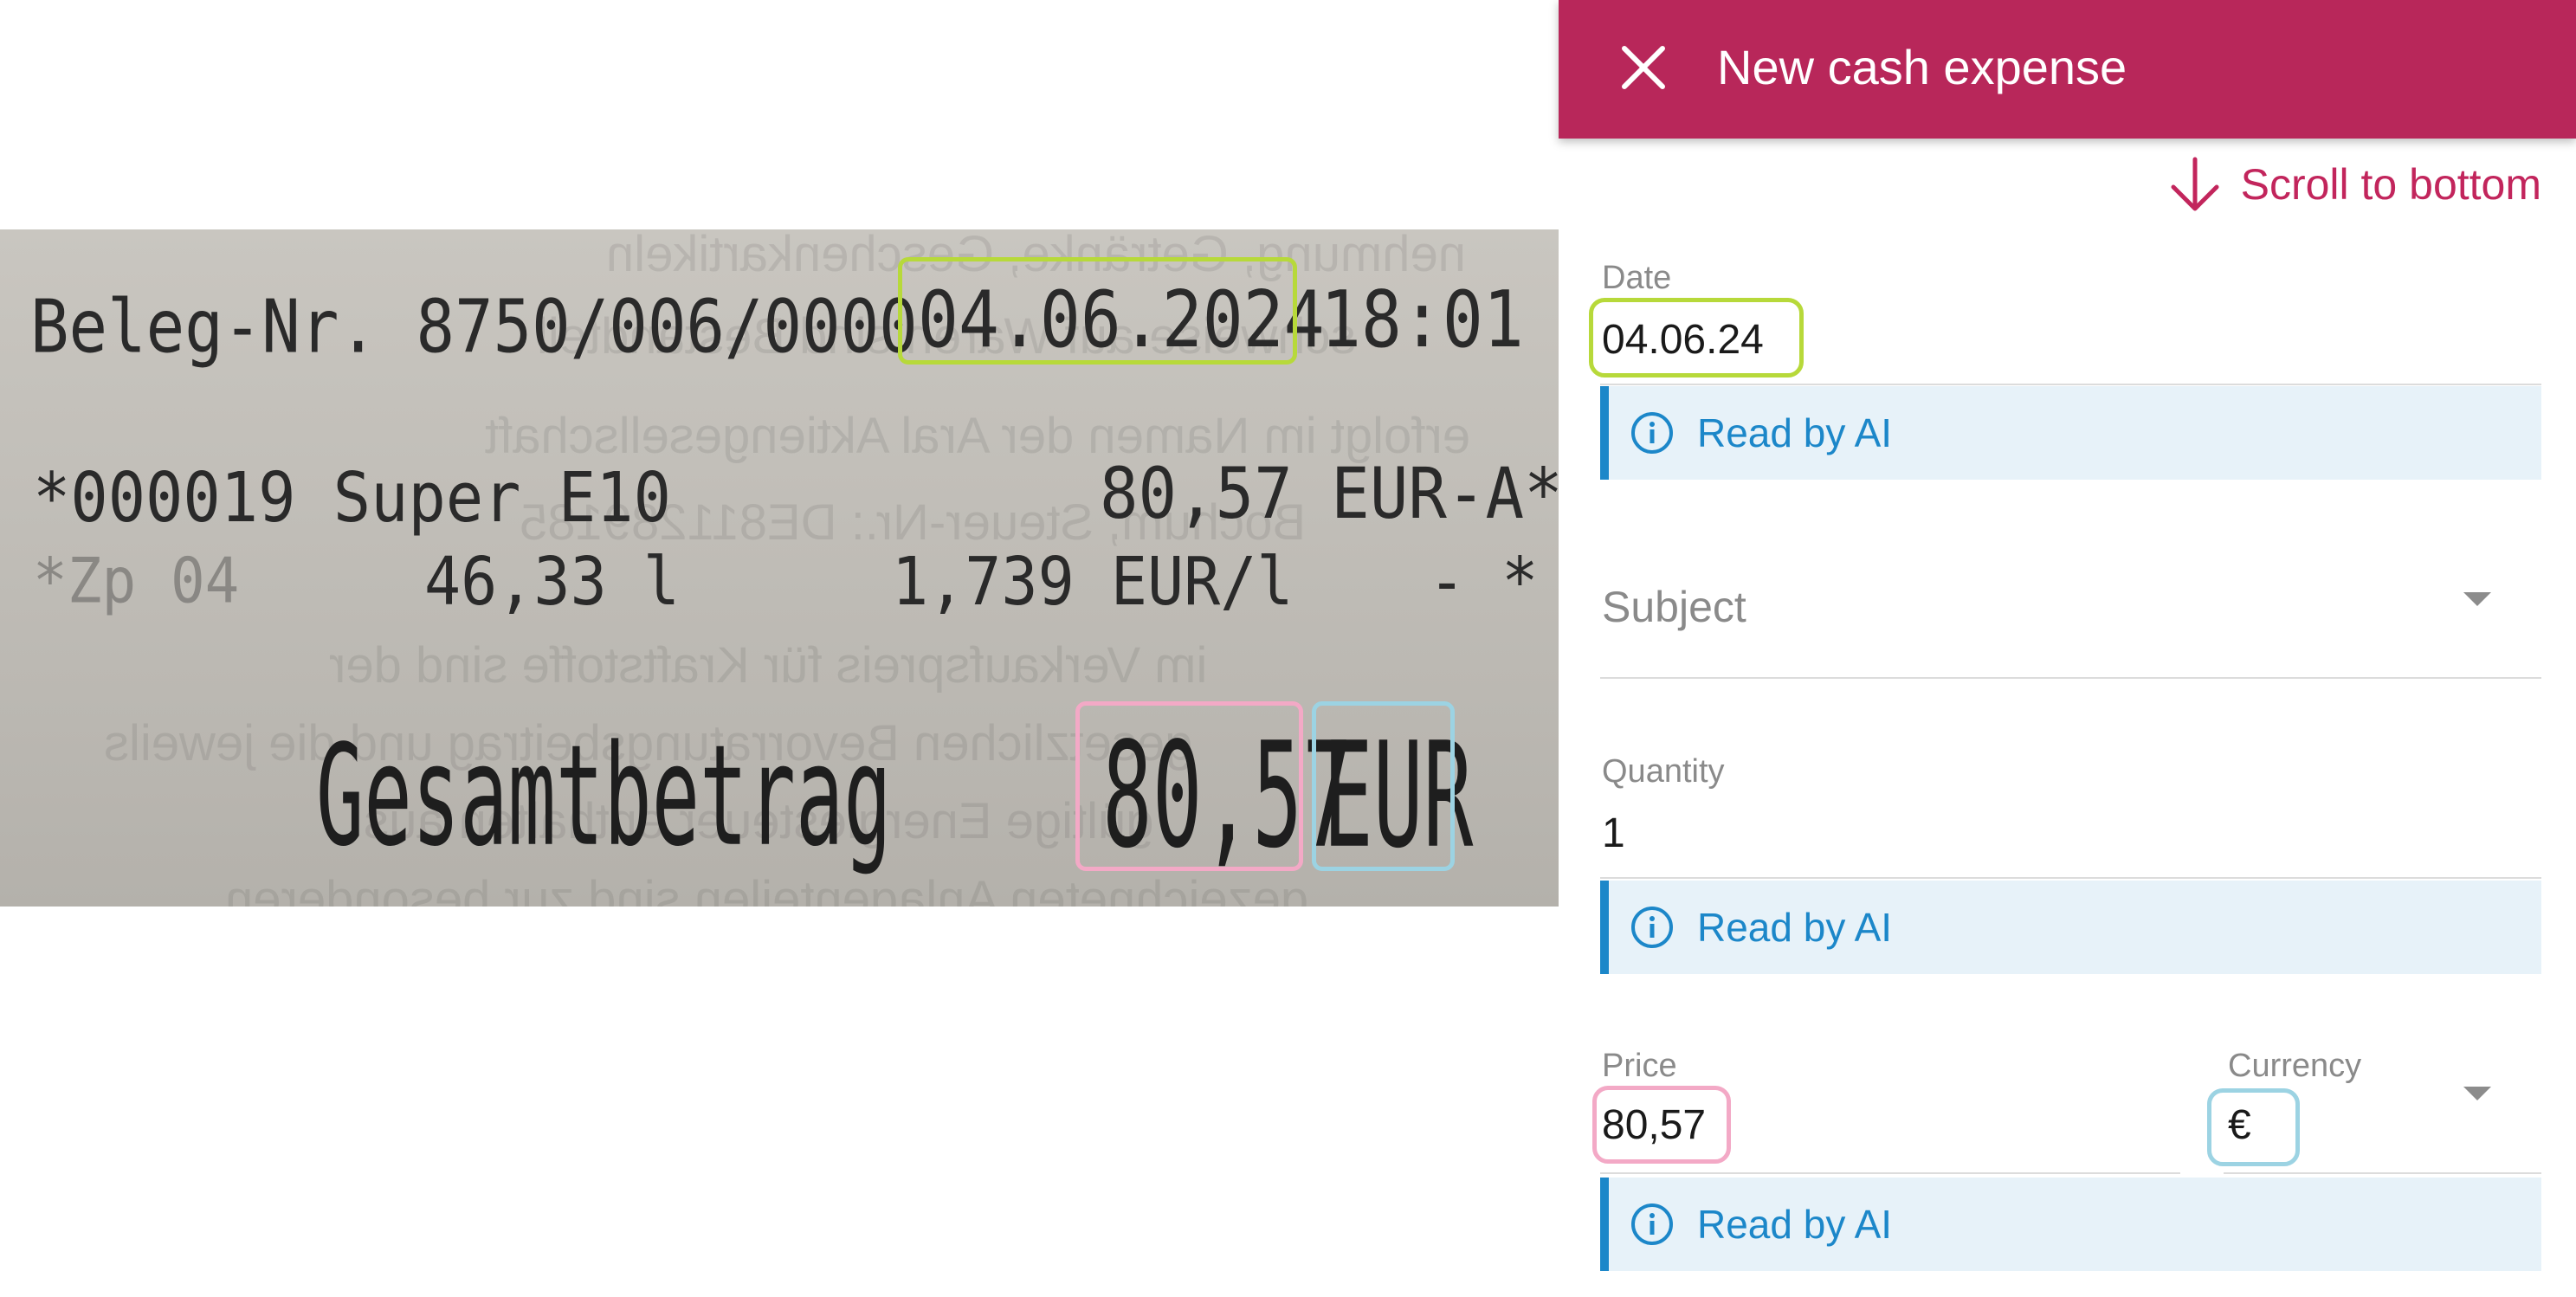 The height and width of the screenshot is (1297, 2576). I want to click on scroll-to-bottom-link: Scroll to bottom, so click(2354, 184).